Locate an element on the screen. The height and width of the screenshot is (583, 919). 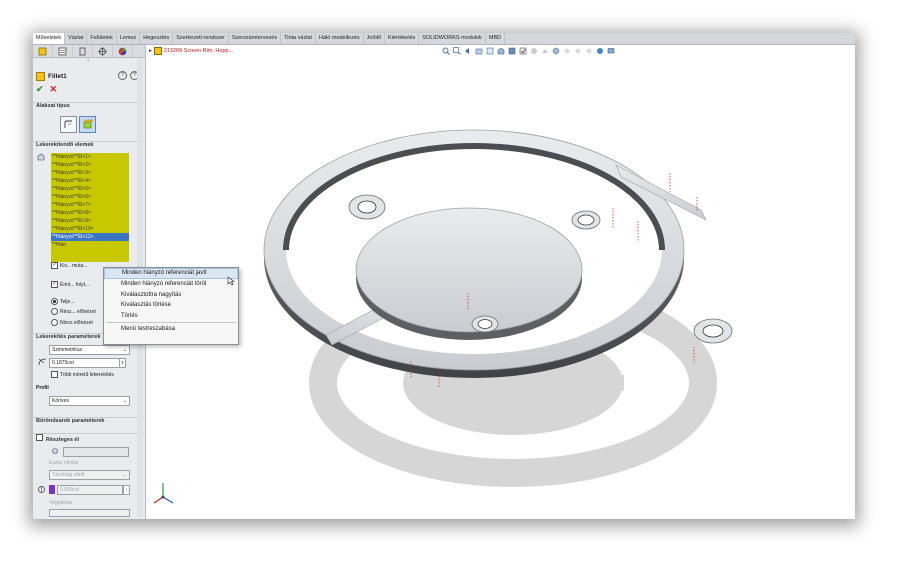
tab-evaluate: Kiértékelés is located at coordinates (402, 38).